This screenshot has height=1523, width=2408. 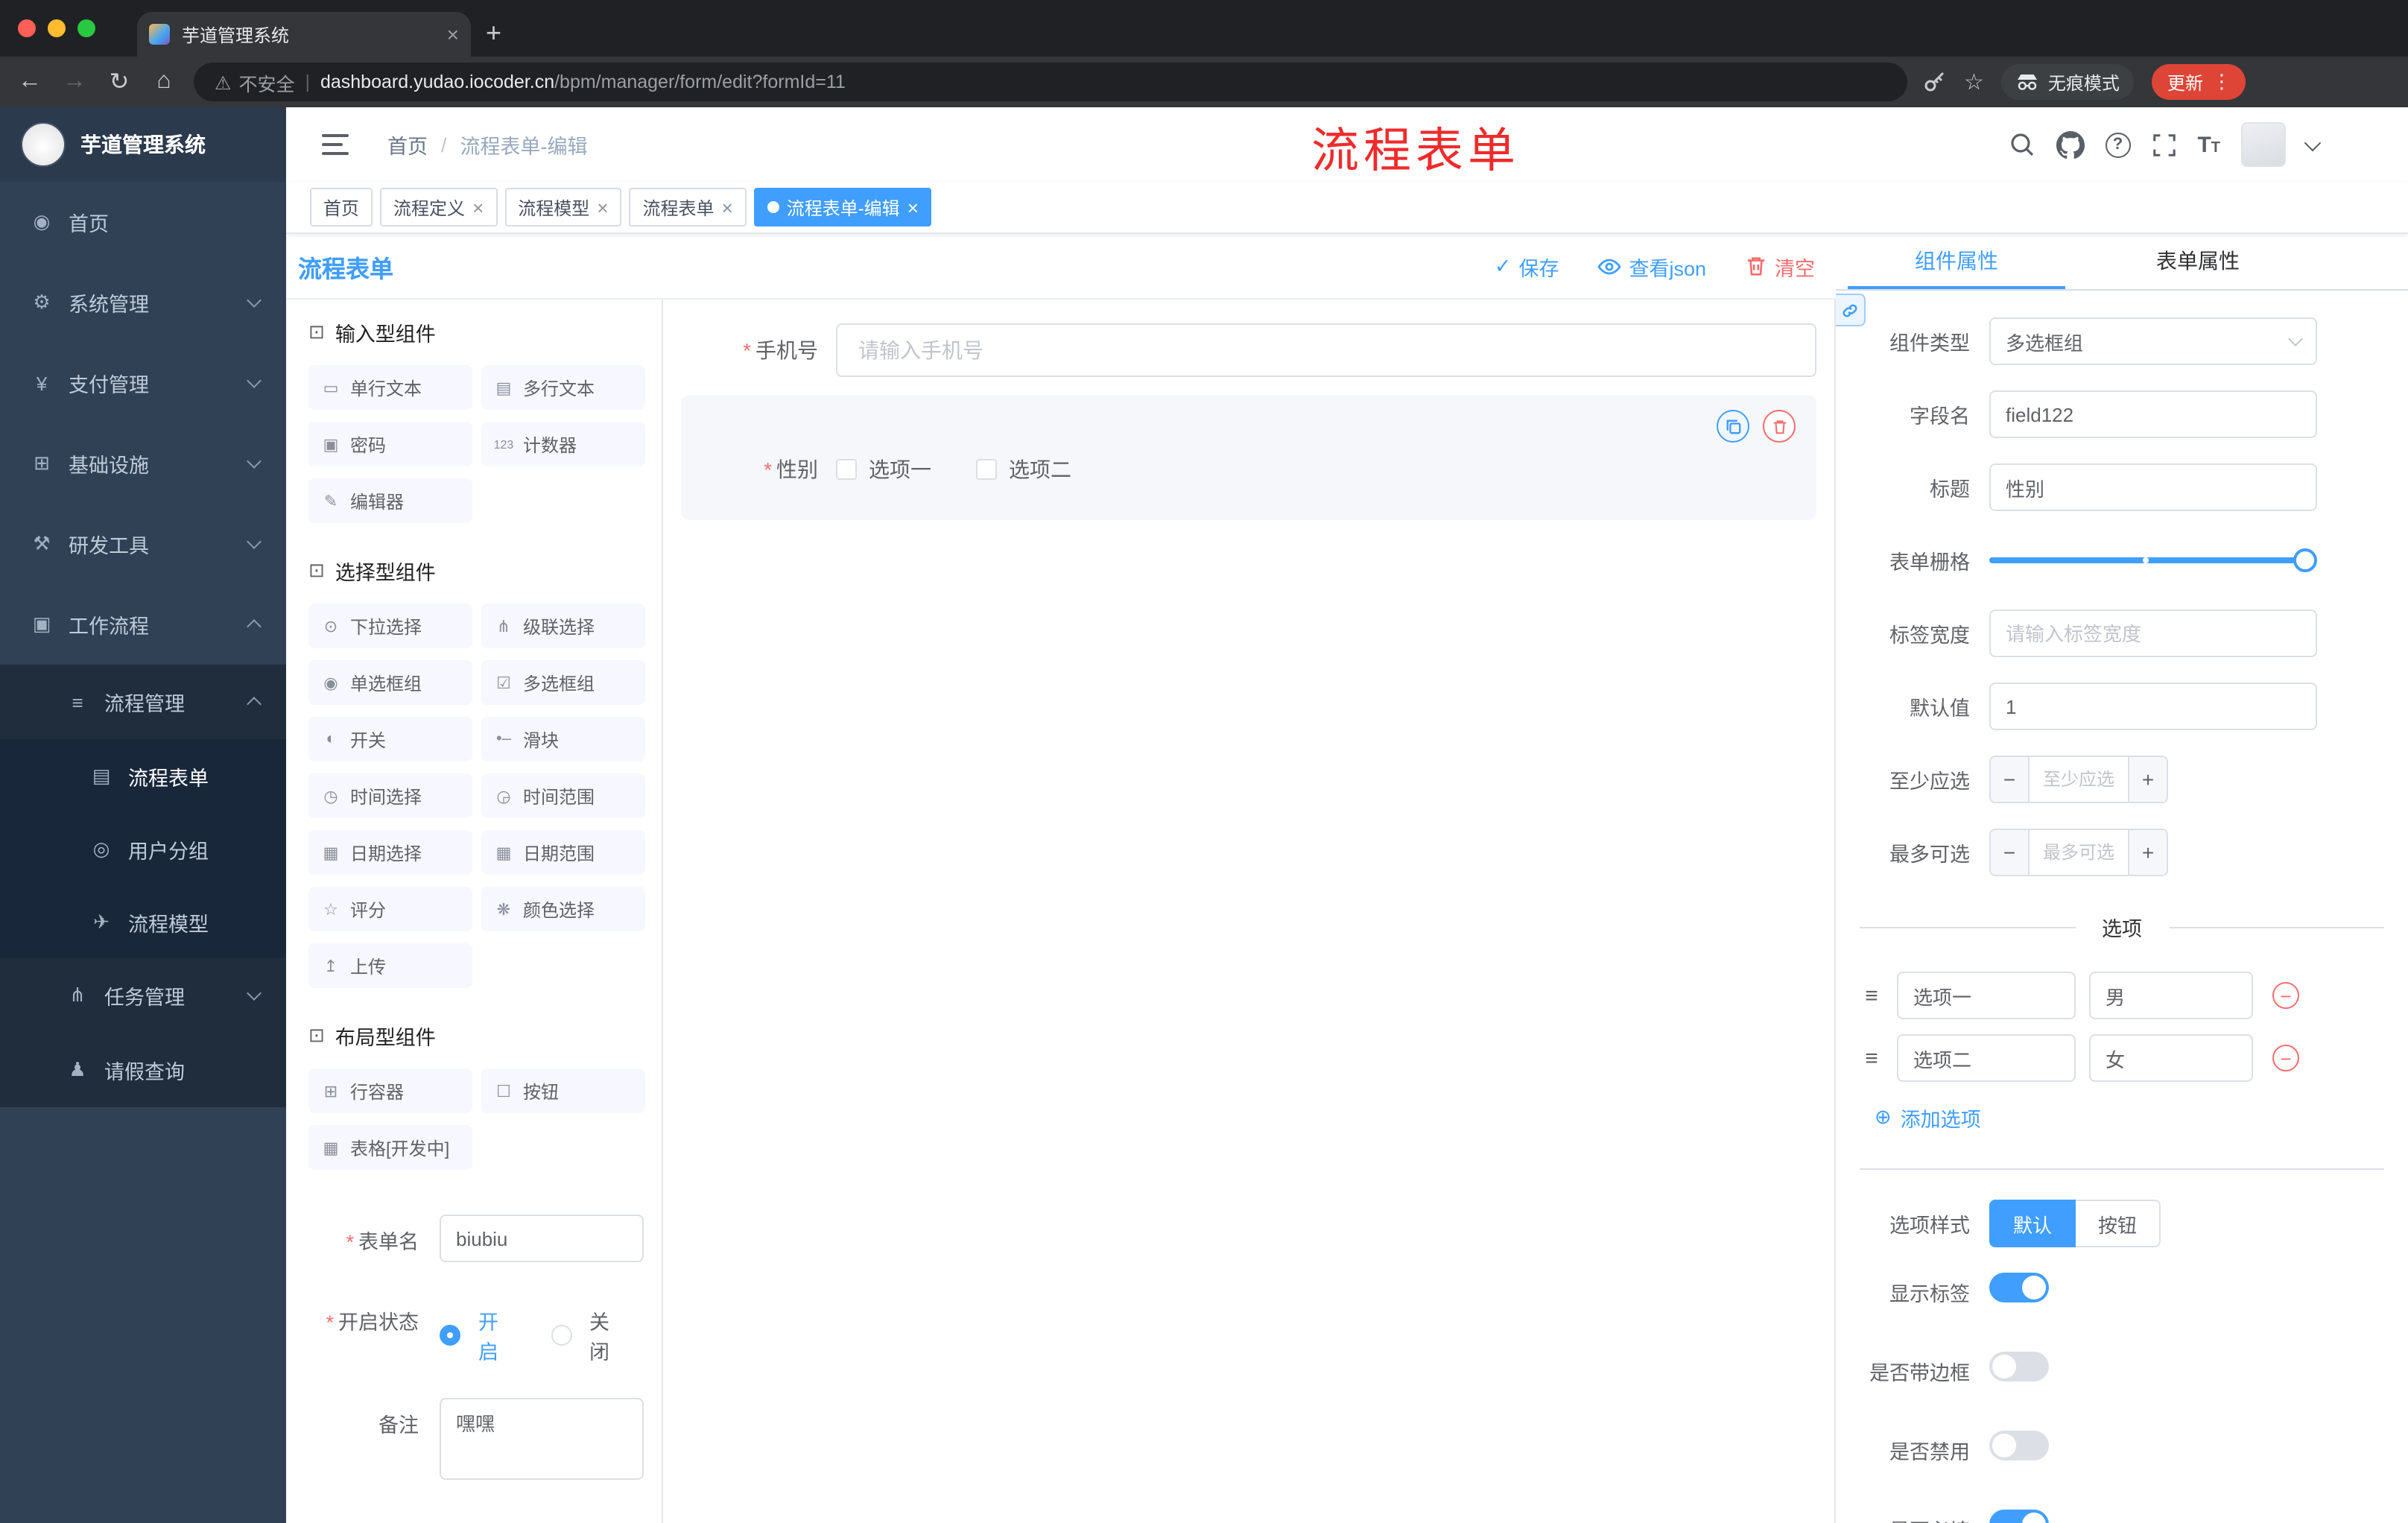 What do you see at coordinates (2153, 560) in the screenshot?
I see `form-grid-slider` at bounding box center [2153, 560].